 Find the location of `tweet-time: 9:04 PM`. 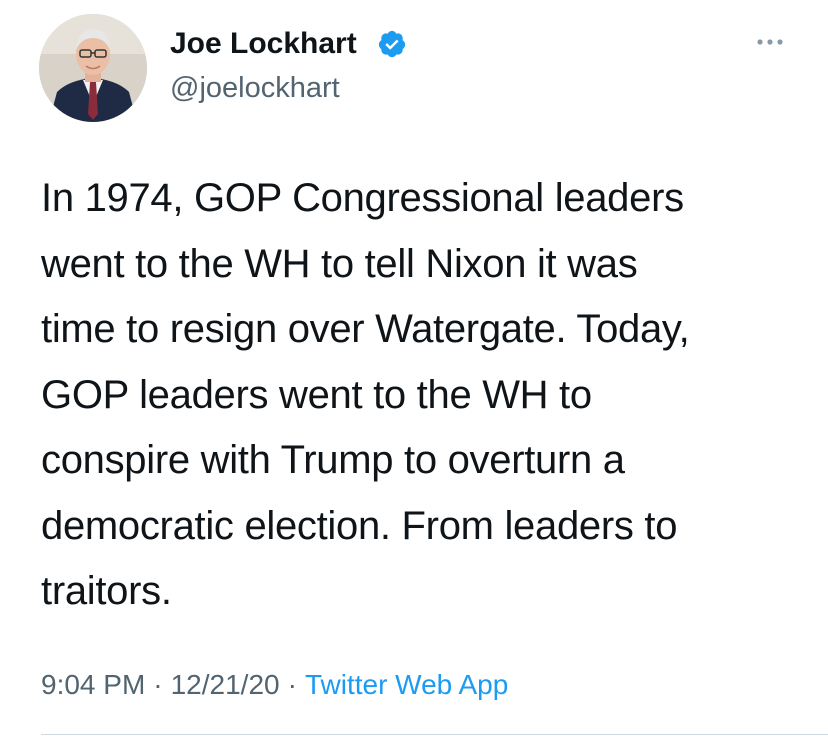

tweet-time: 9:04 PM is located at coordinates (93, 684).